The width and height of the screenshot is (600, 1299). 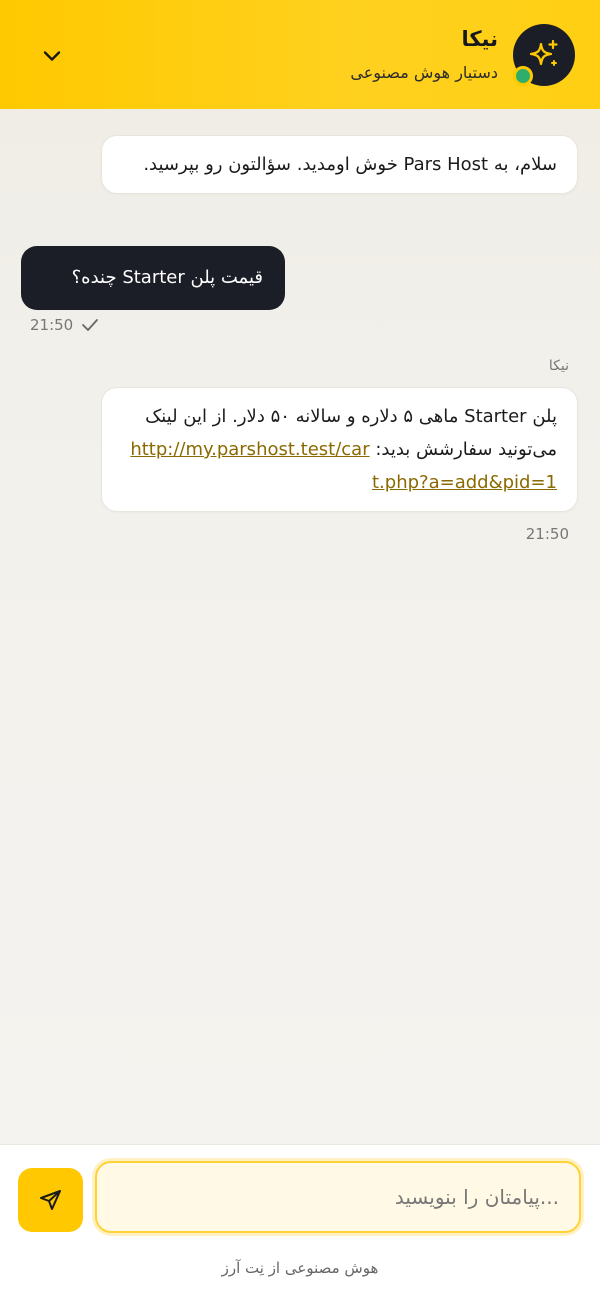 I want to click on bot-name: نیکا, so click(x=479, y=39).